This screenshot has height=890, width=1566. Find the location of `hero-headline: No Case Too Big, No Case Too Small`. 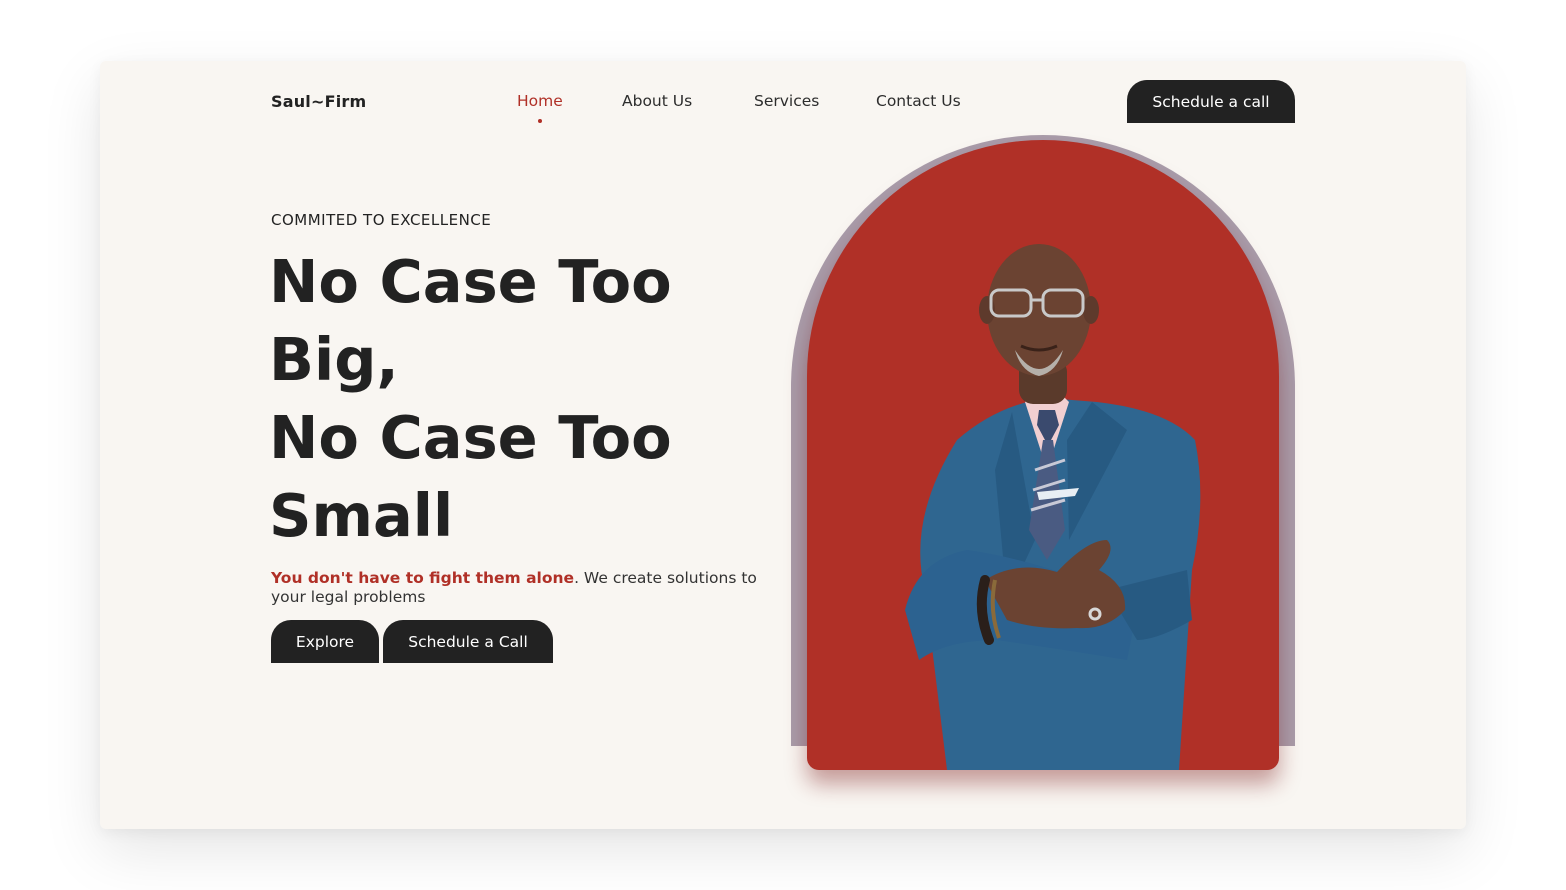

hero-headline: No Case Too Big, No Case Too Small is located at coordinates (529, 399).